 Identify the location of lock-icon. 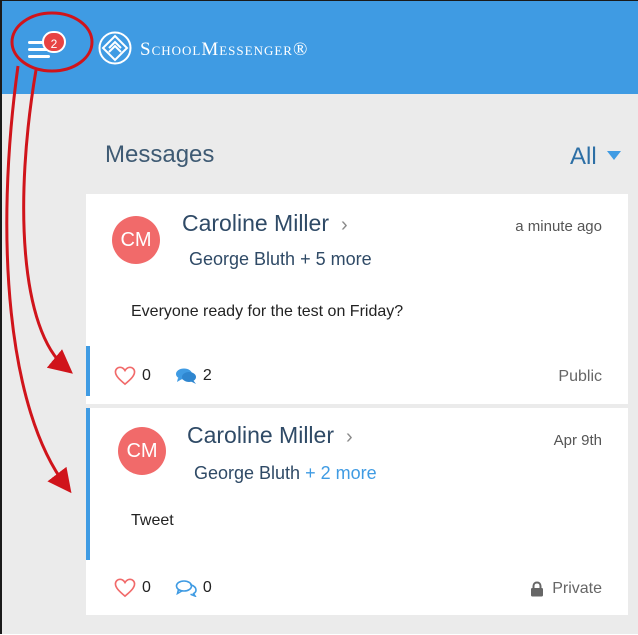
(537, 589).